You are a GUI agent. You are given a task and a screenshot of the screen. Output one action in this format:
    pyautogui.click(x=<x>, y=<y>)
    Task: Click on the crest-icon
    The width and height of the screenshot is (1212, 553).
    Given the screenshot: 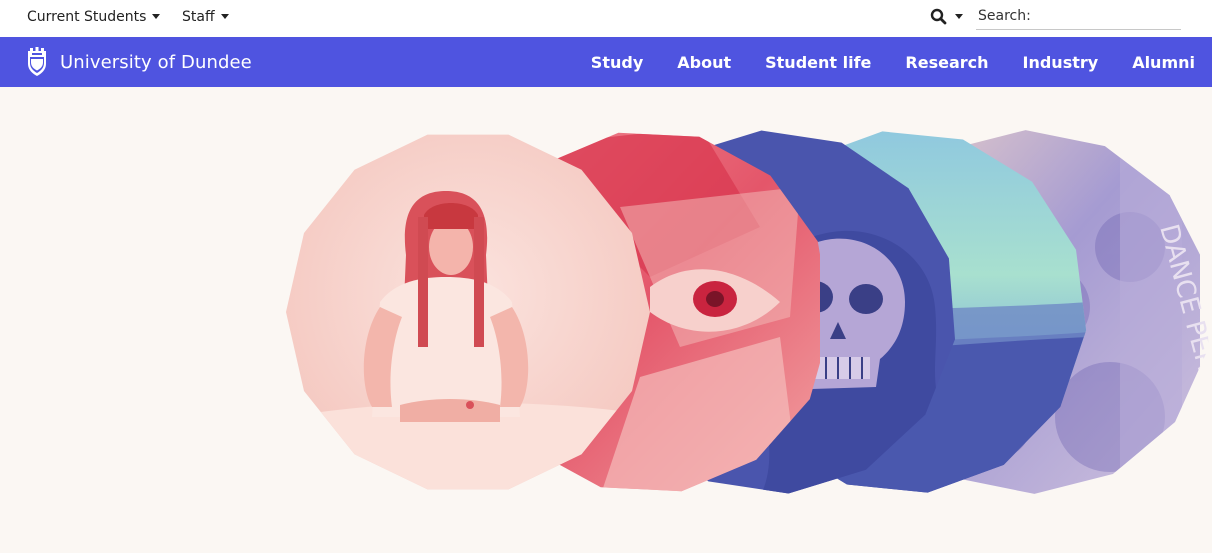 What is the action you would take?
    pyautogui.click(x=37, y=61)
    